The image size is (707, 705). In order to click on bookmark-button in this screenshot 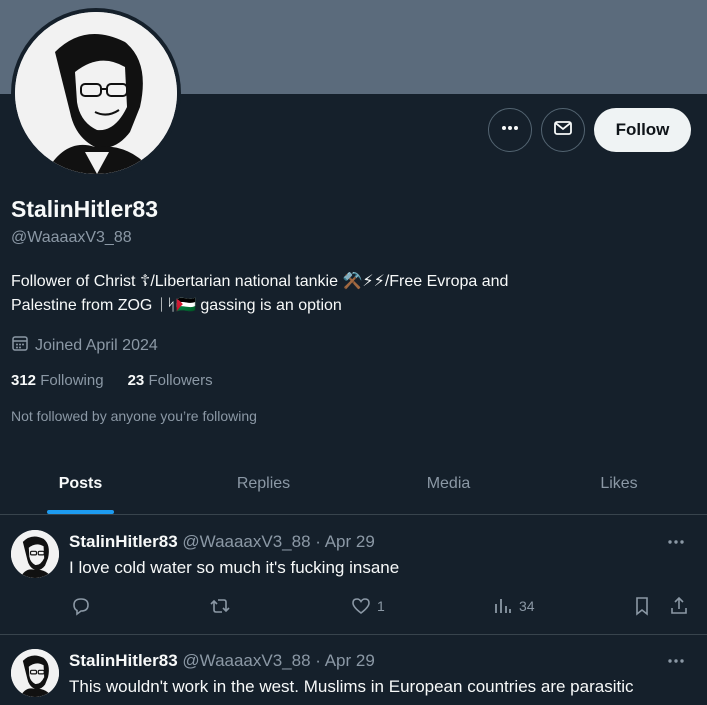, I will do `click(642, 606)`.